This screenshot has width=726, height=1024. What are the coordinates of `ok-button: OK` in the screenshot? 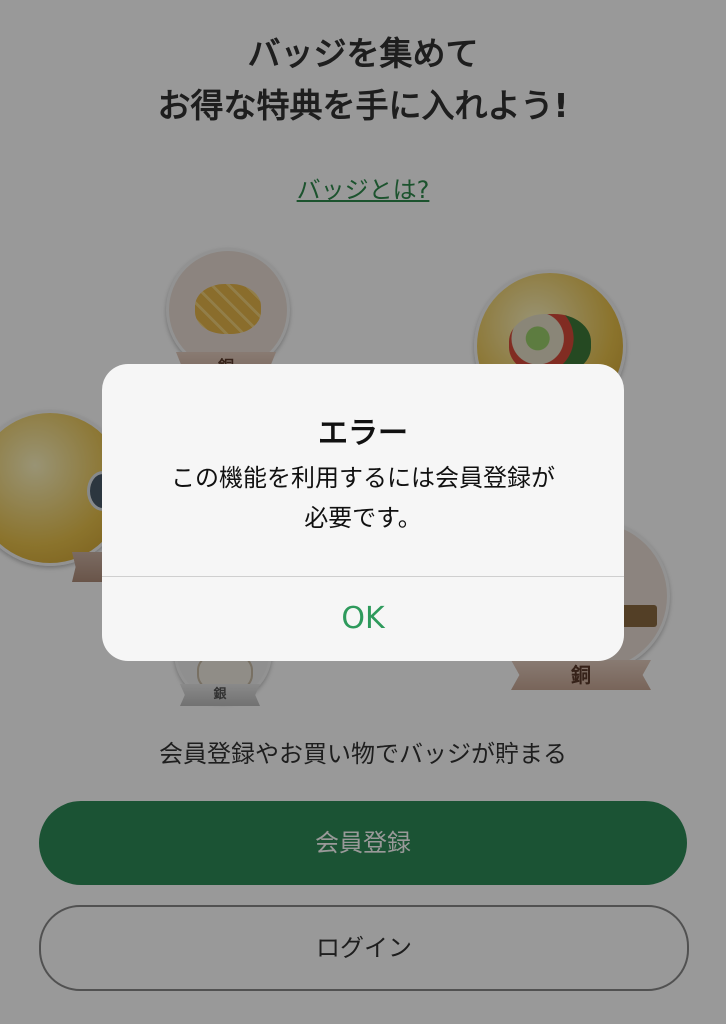 It's located at (363, 619).